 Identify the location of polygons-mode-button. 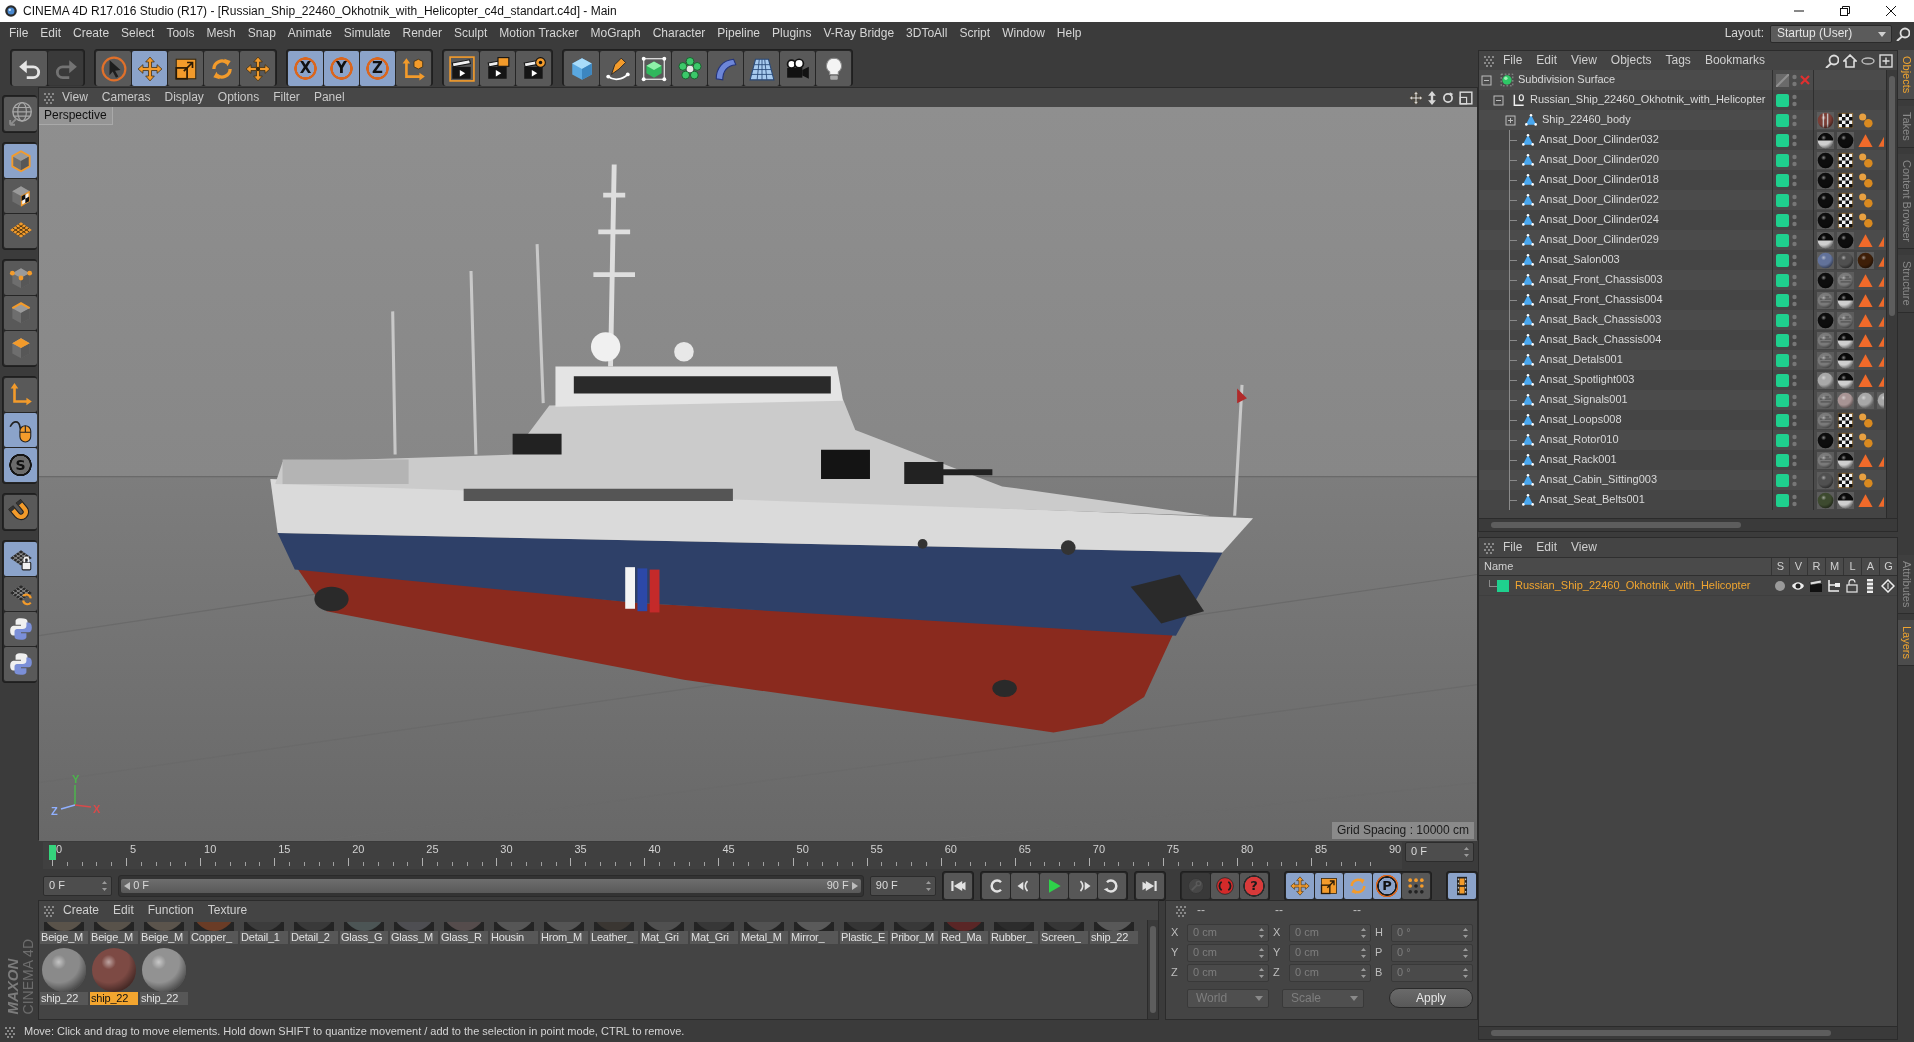
(20, 348).